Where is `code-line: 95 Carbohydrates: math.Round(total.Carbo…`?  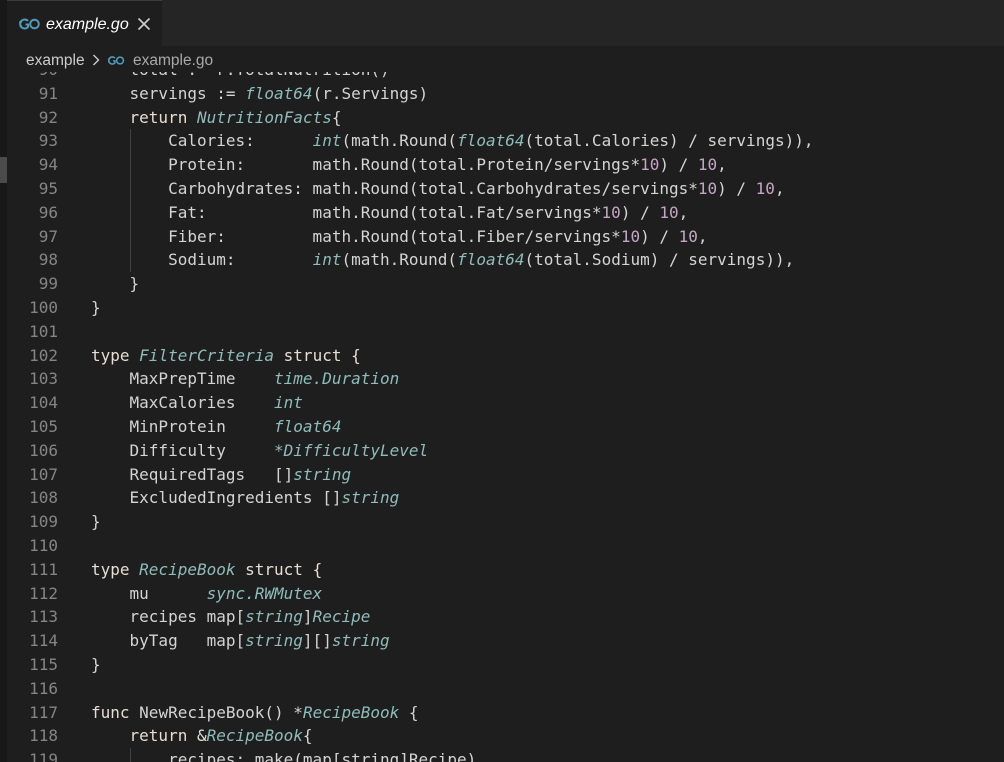
code-line: 95 Carbohydrates: math.Round(total.Carbo… is located at coordinates (505, 188).